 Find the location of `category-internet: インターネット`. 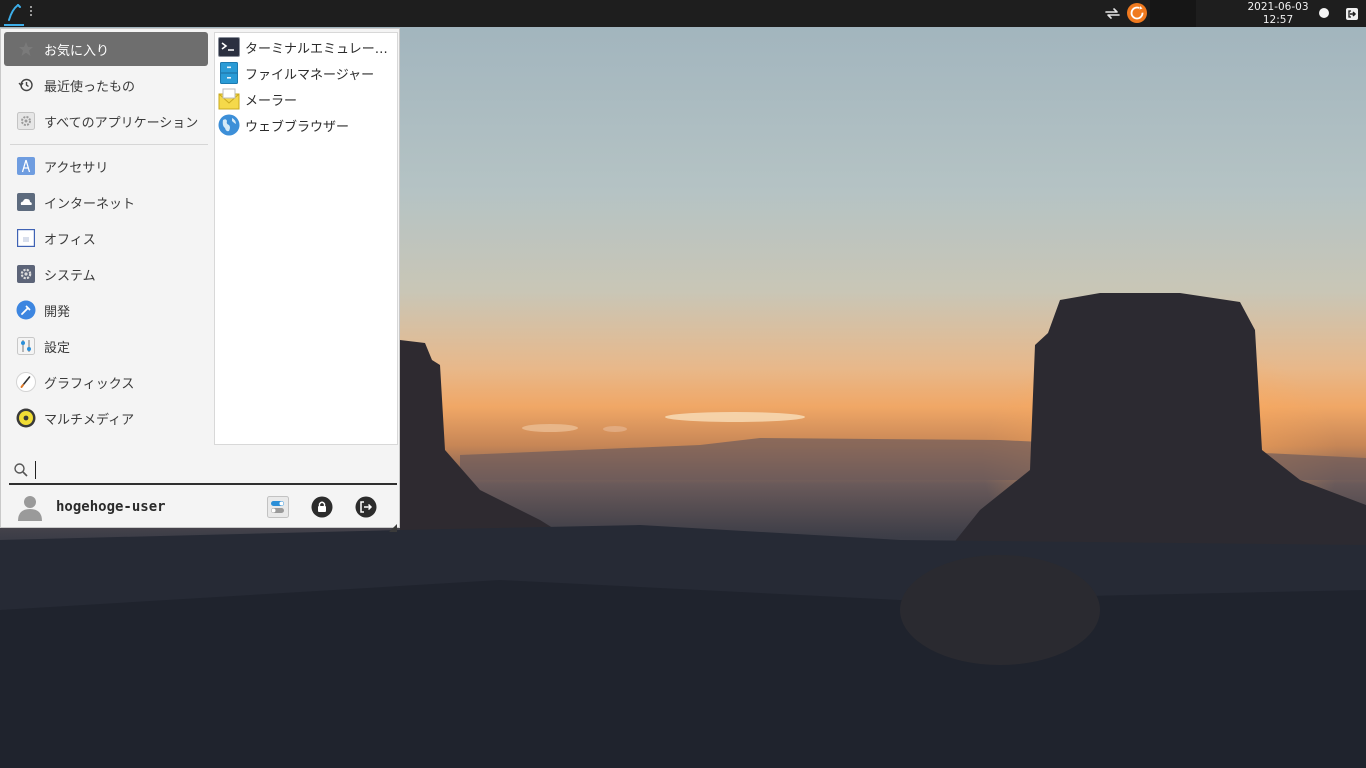

category-internet: インターネット is located at coordinates (106, 202).